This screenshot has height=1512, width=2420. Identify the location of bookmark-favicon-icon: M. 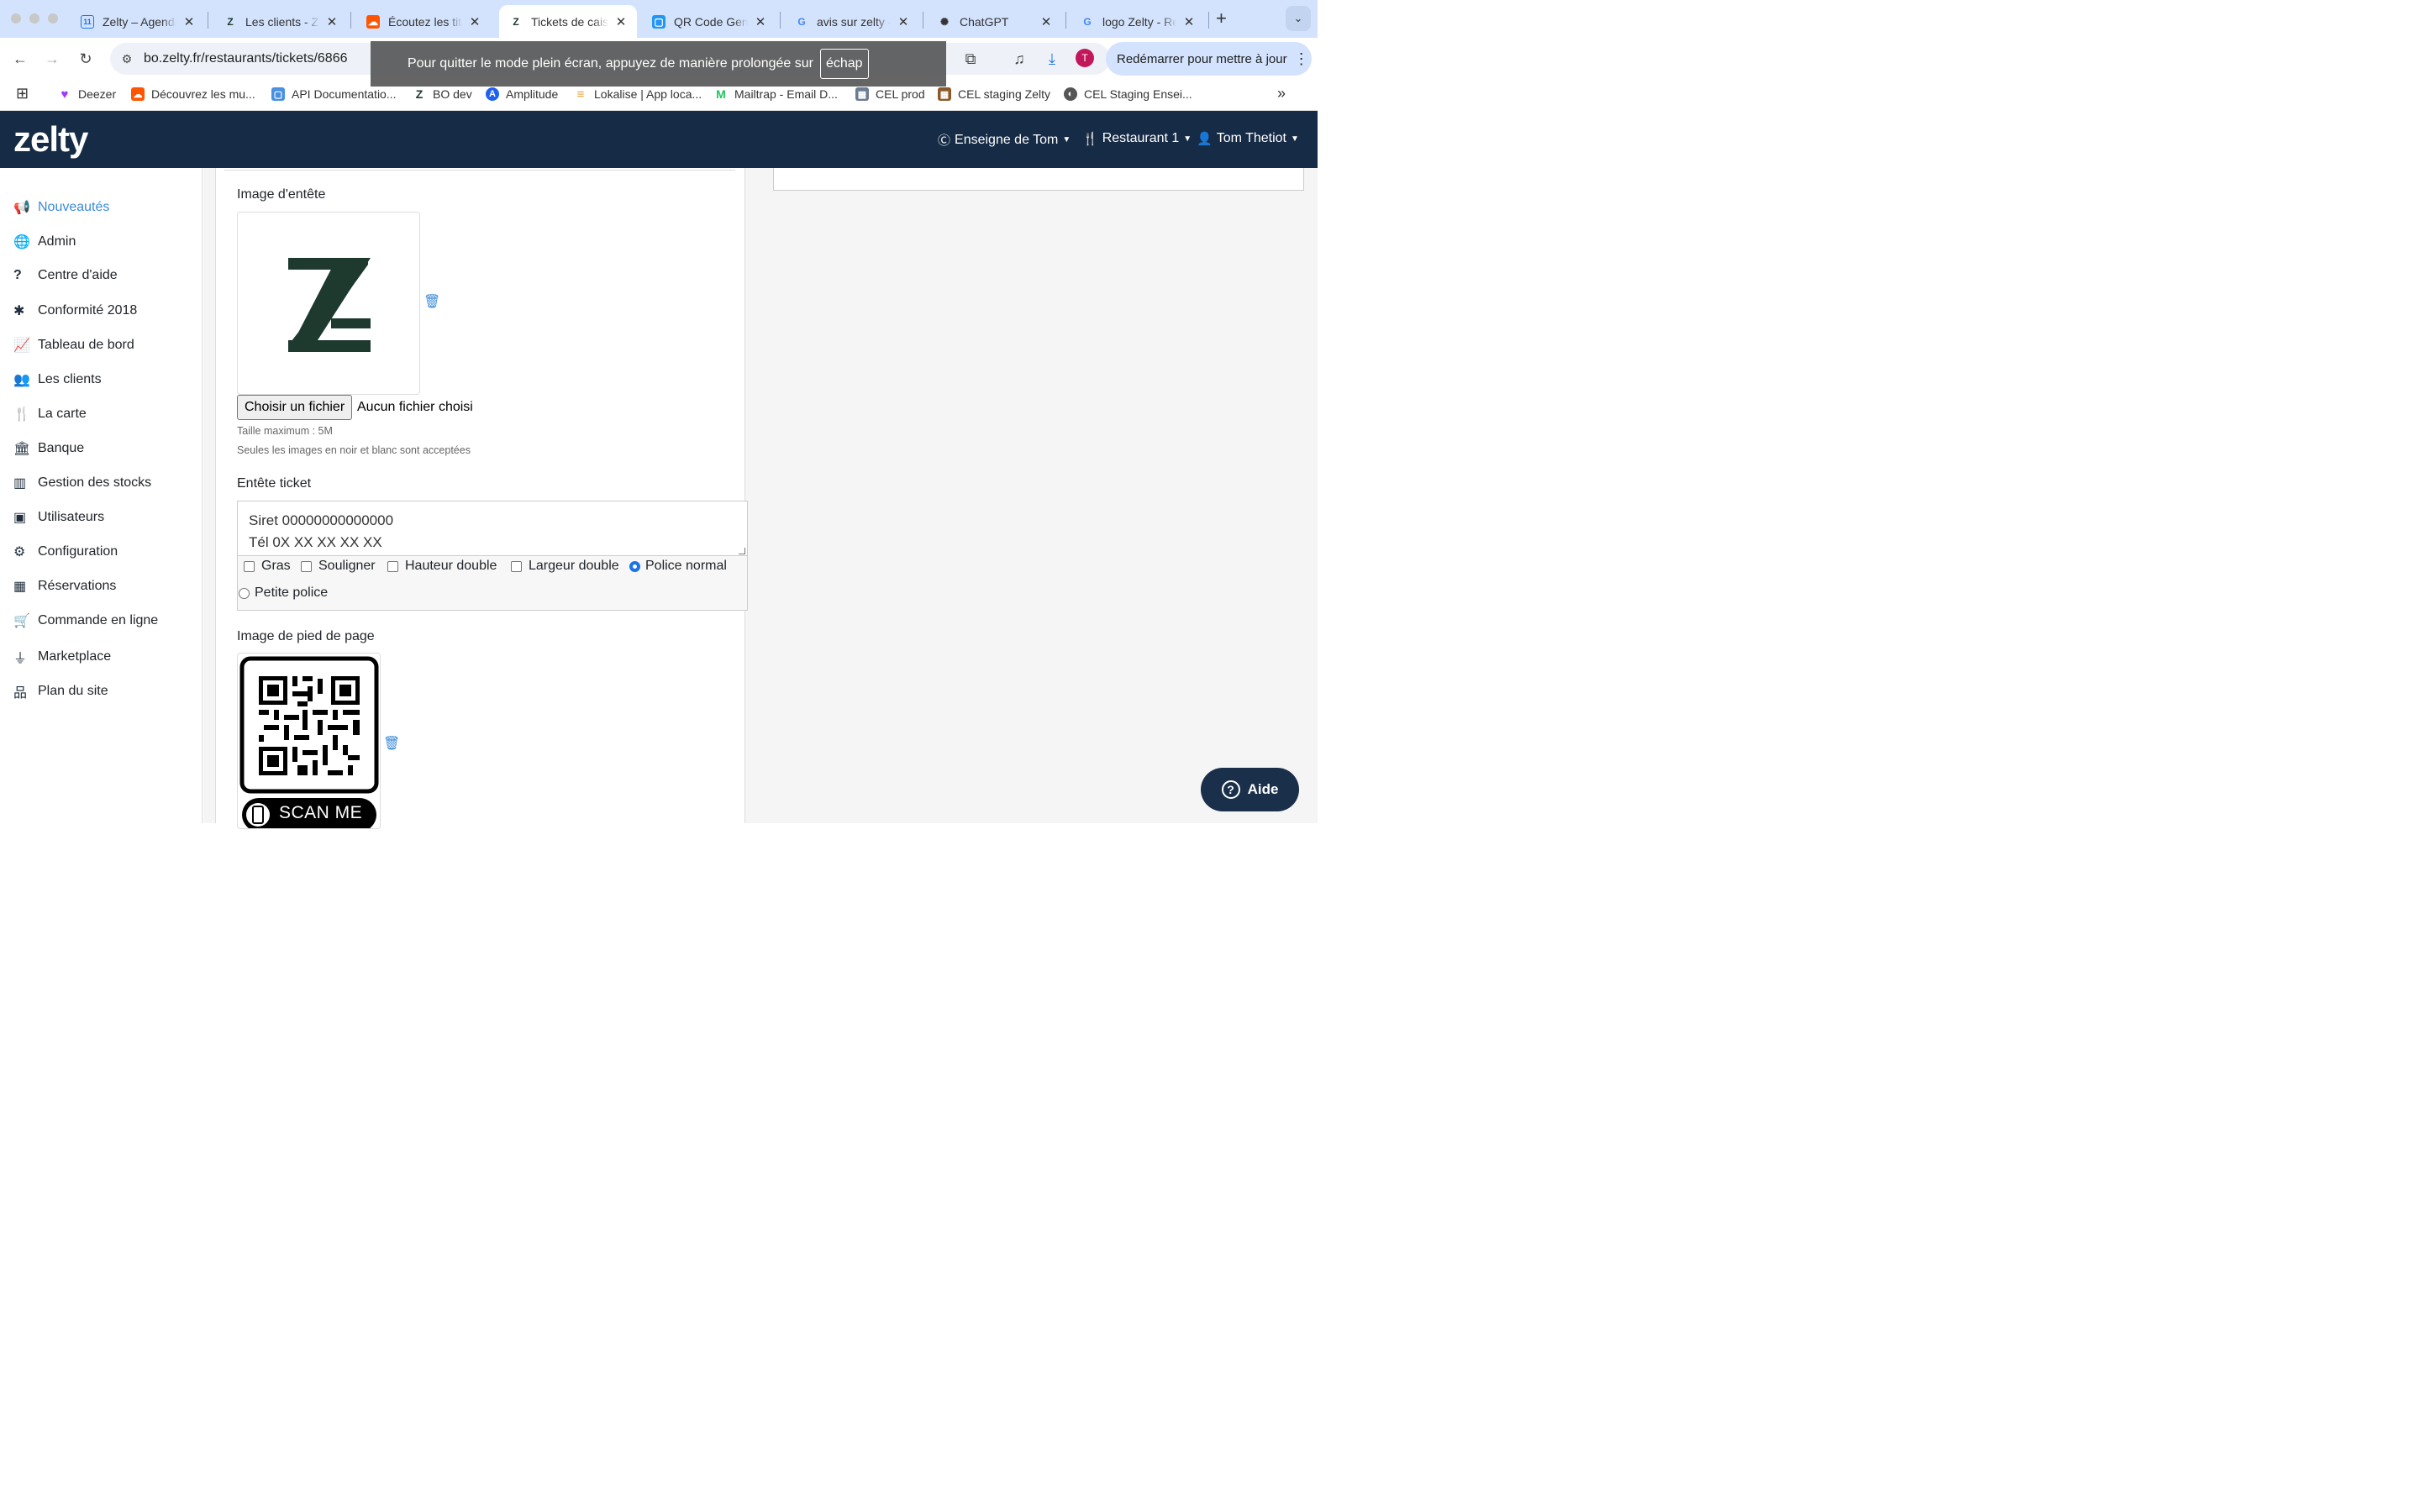
(721, 94).